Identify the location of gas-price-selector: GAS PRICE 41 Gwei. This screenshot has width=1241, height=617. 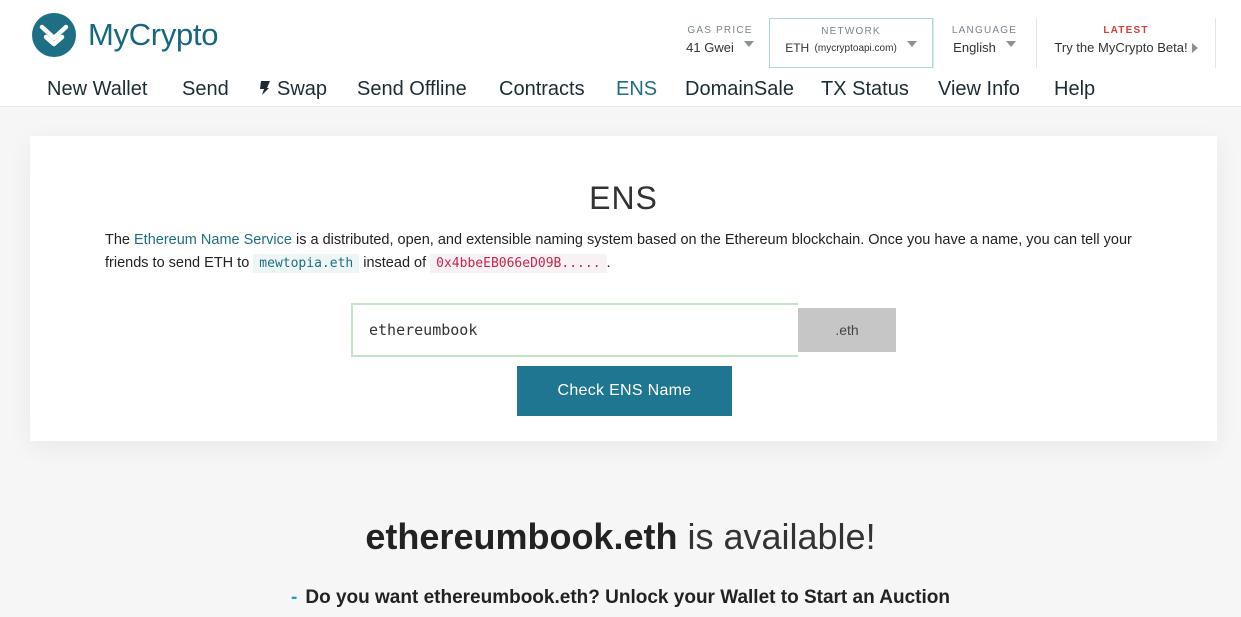
(720, 43).